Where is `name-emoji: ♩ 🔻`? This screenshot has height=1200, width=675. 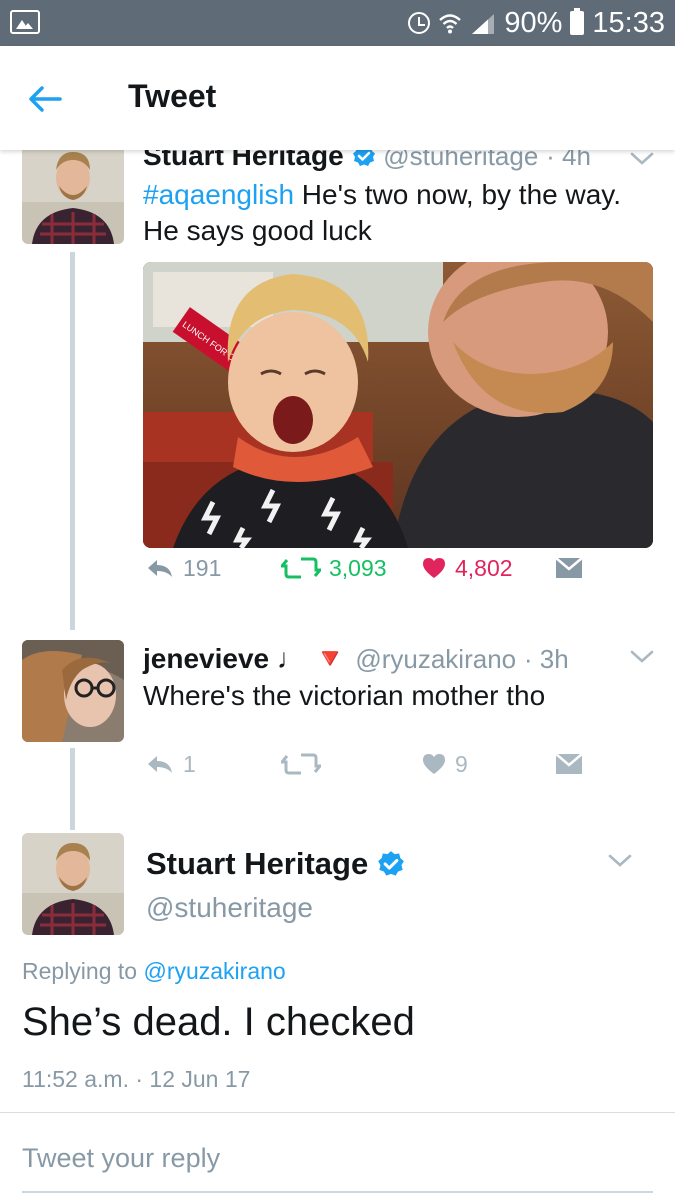 name-emoji: ♩ 🔻 is located at coordinates (312, 658).